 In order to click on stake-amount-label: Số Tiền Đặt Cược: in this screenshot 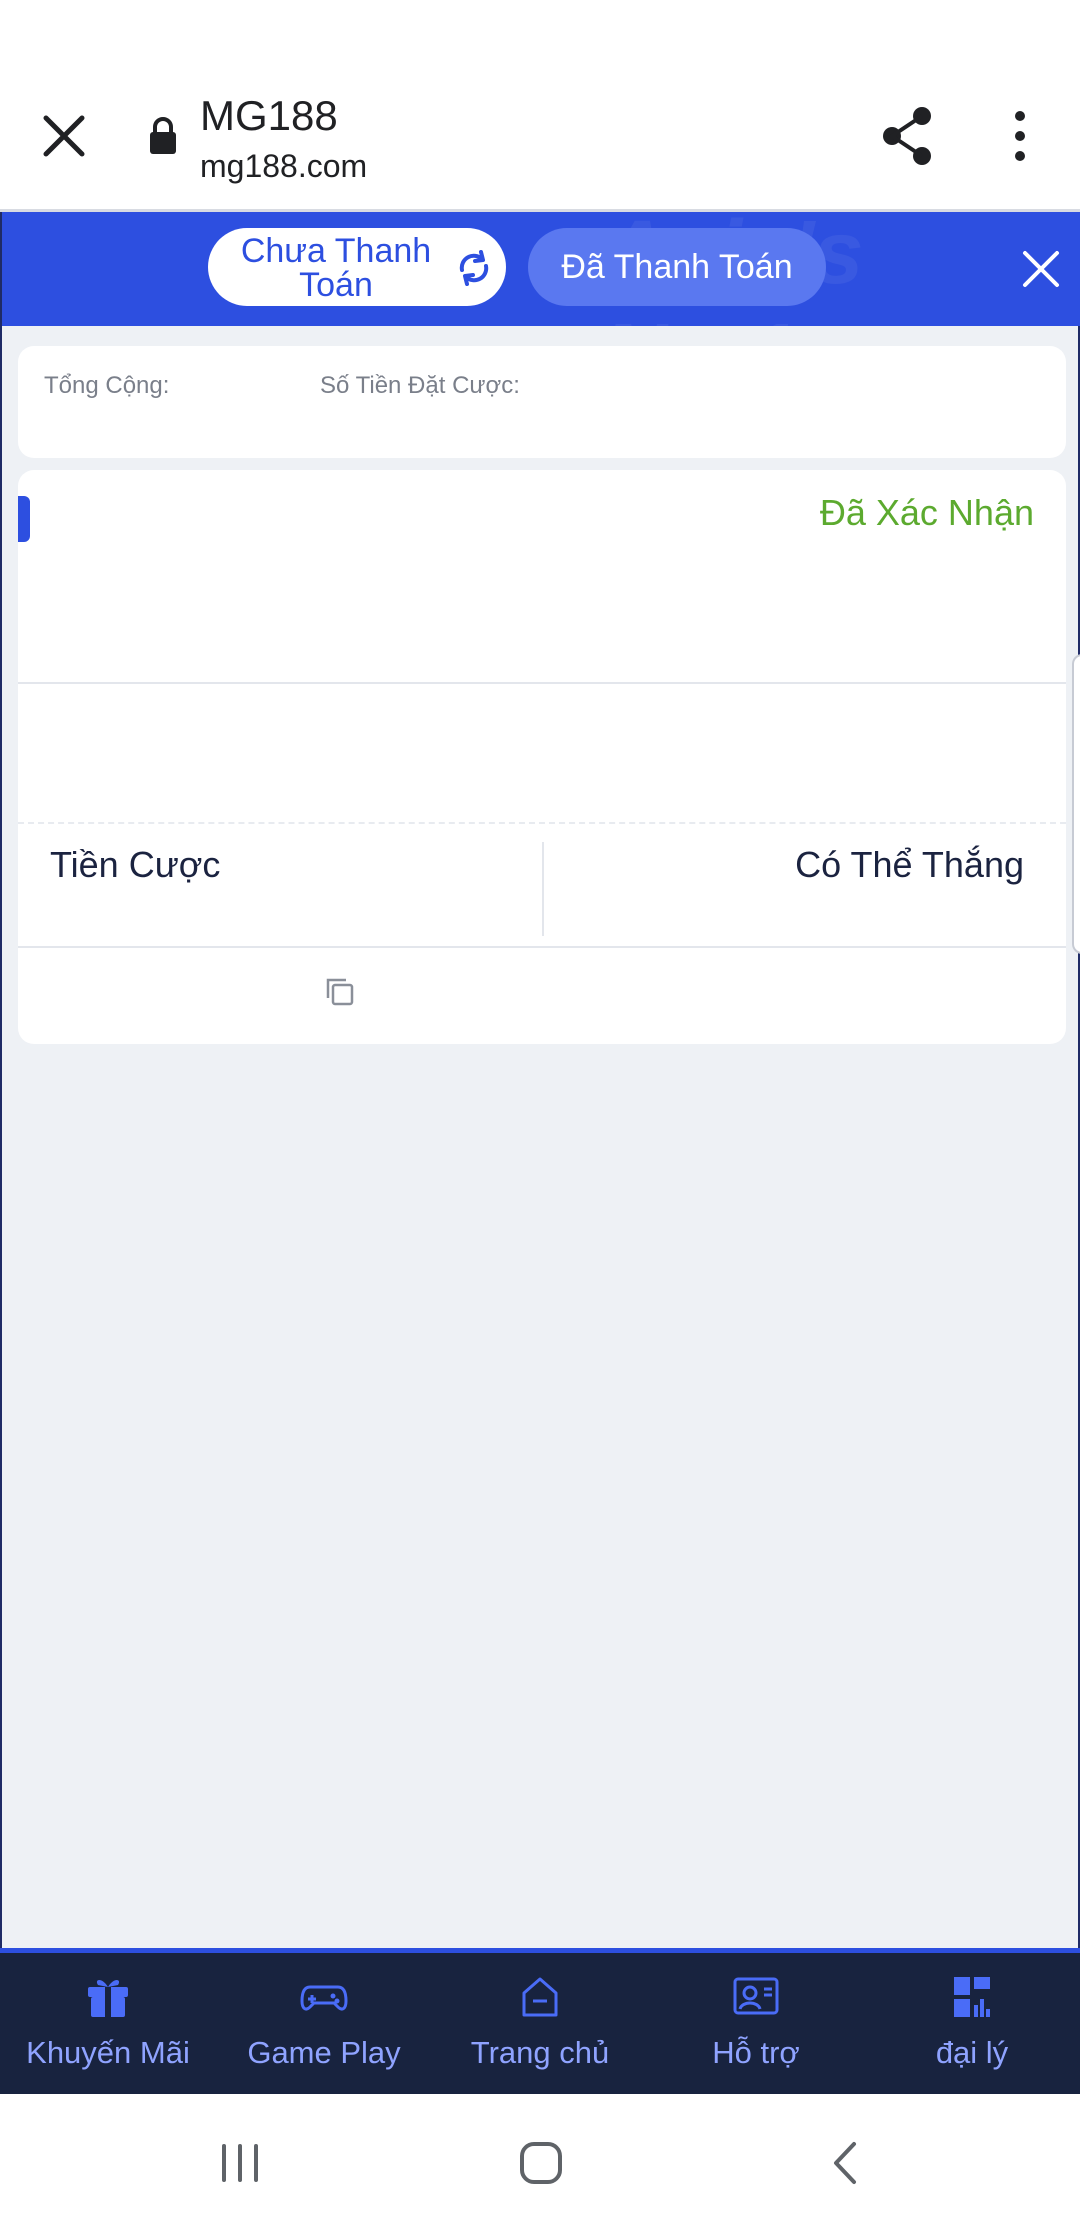, I will do `click(420, 385)`.